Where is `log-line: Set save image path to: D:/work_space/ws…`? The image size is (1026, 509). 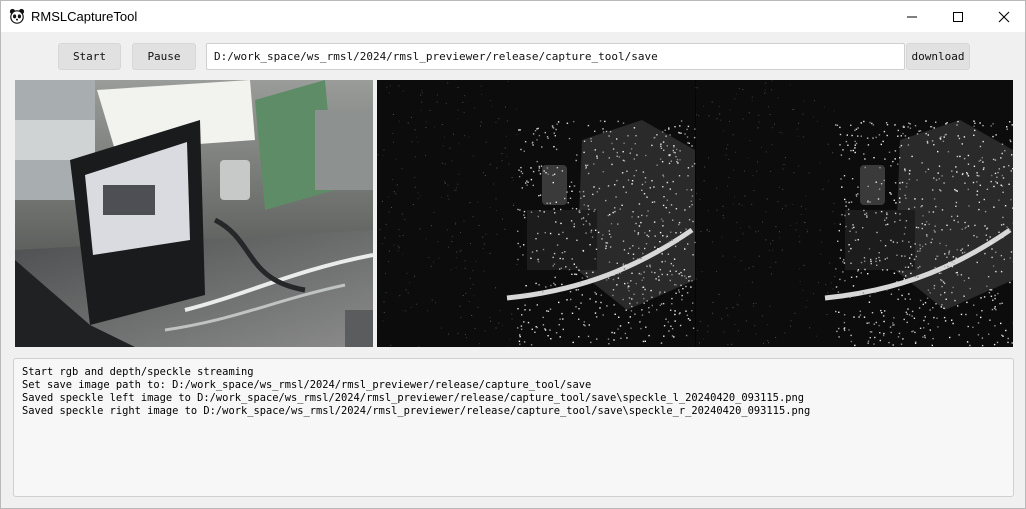
log-line: Set save image path to: D:/work_space/ws… is located at coordinates (307, 385).